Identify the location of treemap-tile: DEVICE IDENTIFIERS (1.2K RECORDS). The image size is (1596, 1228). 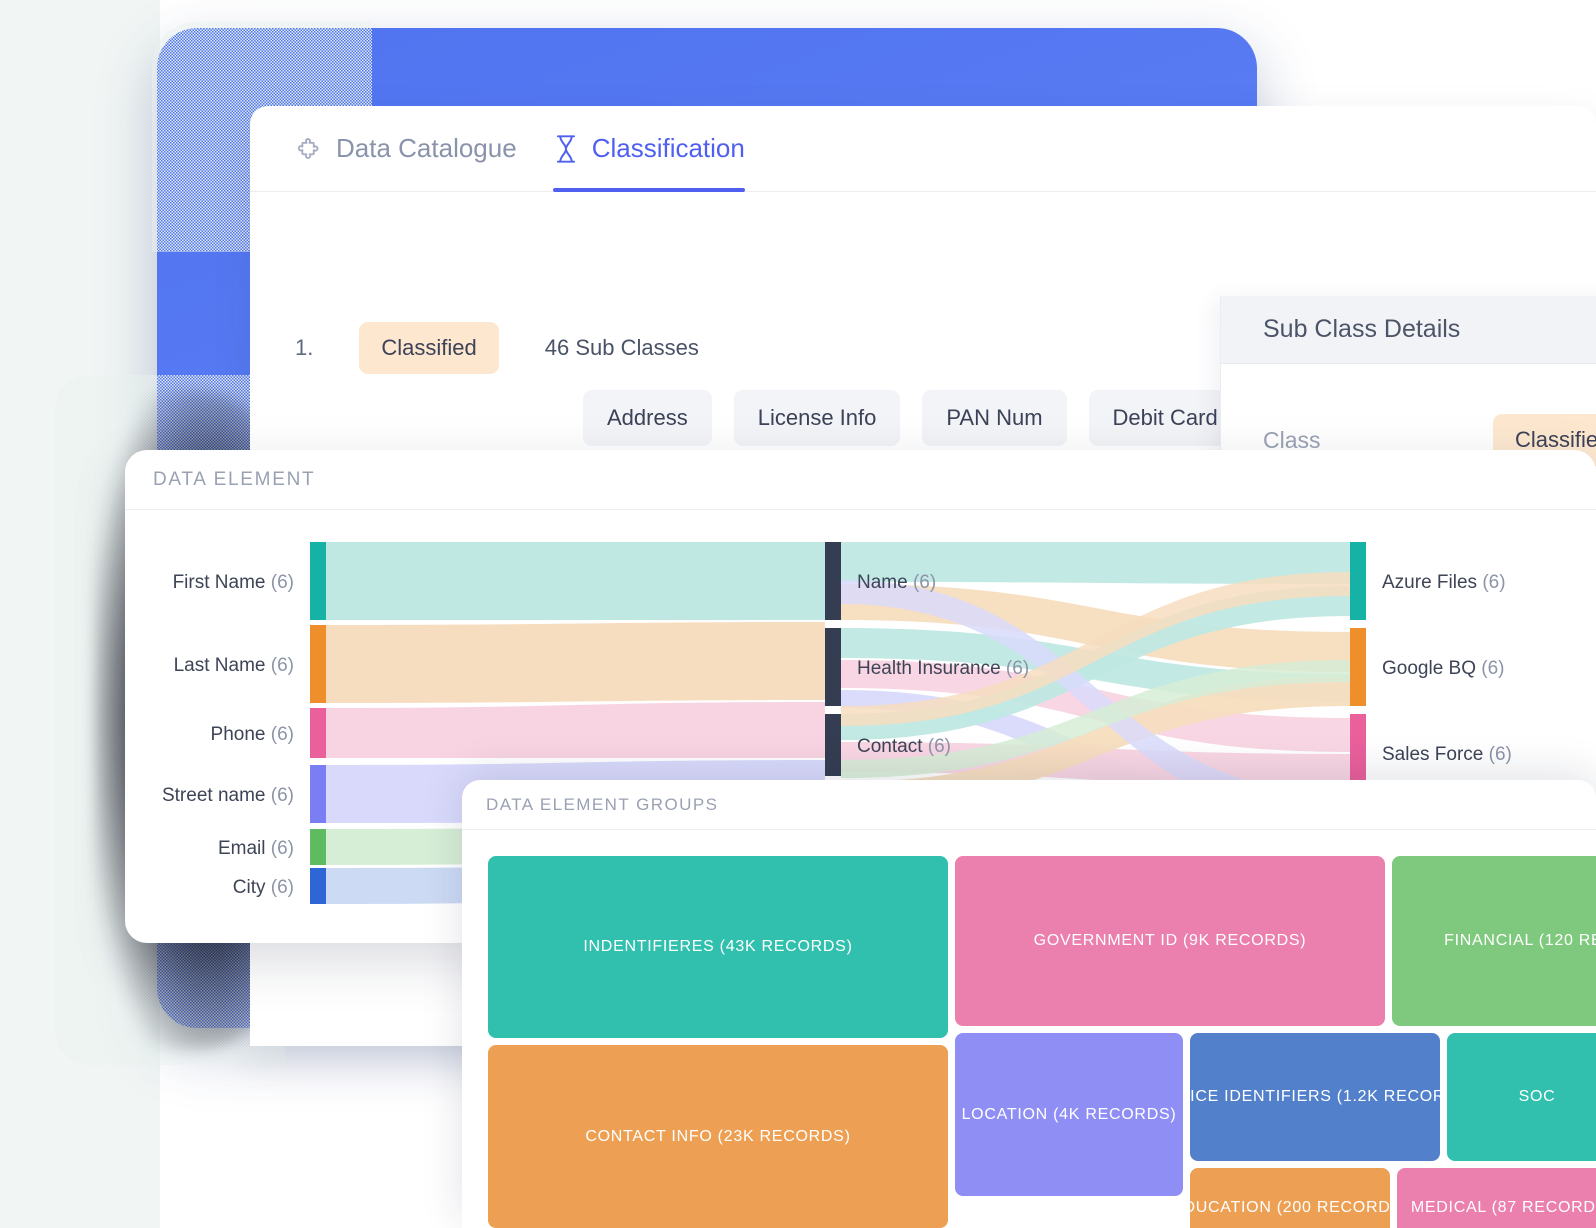
(1315, 1097).